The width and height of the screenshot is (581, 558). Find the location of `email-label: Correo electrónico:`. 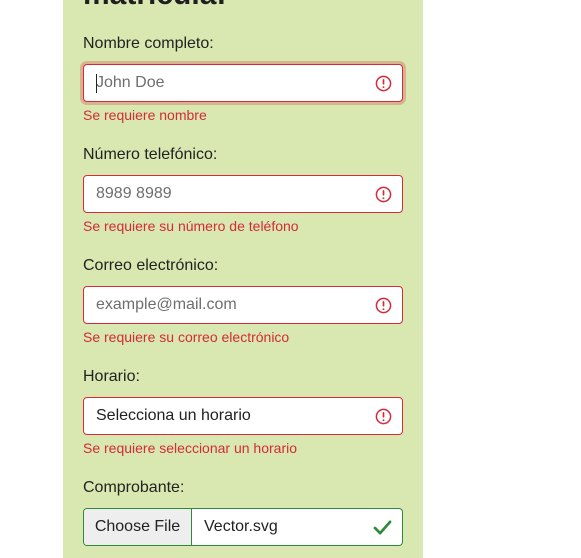

email-label: Correo electrónico: is located at coordinates (151, 265).